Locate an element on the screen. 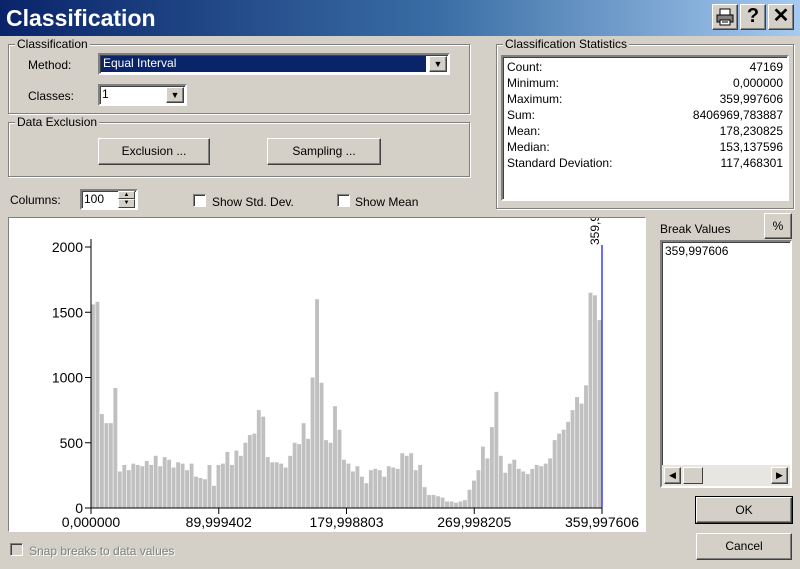 This screenshot has height=569, width=800. y-tick-label: 2000 is located at coordinates (67, 247).